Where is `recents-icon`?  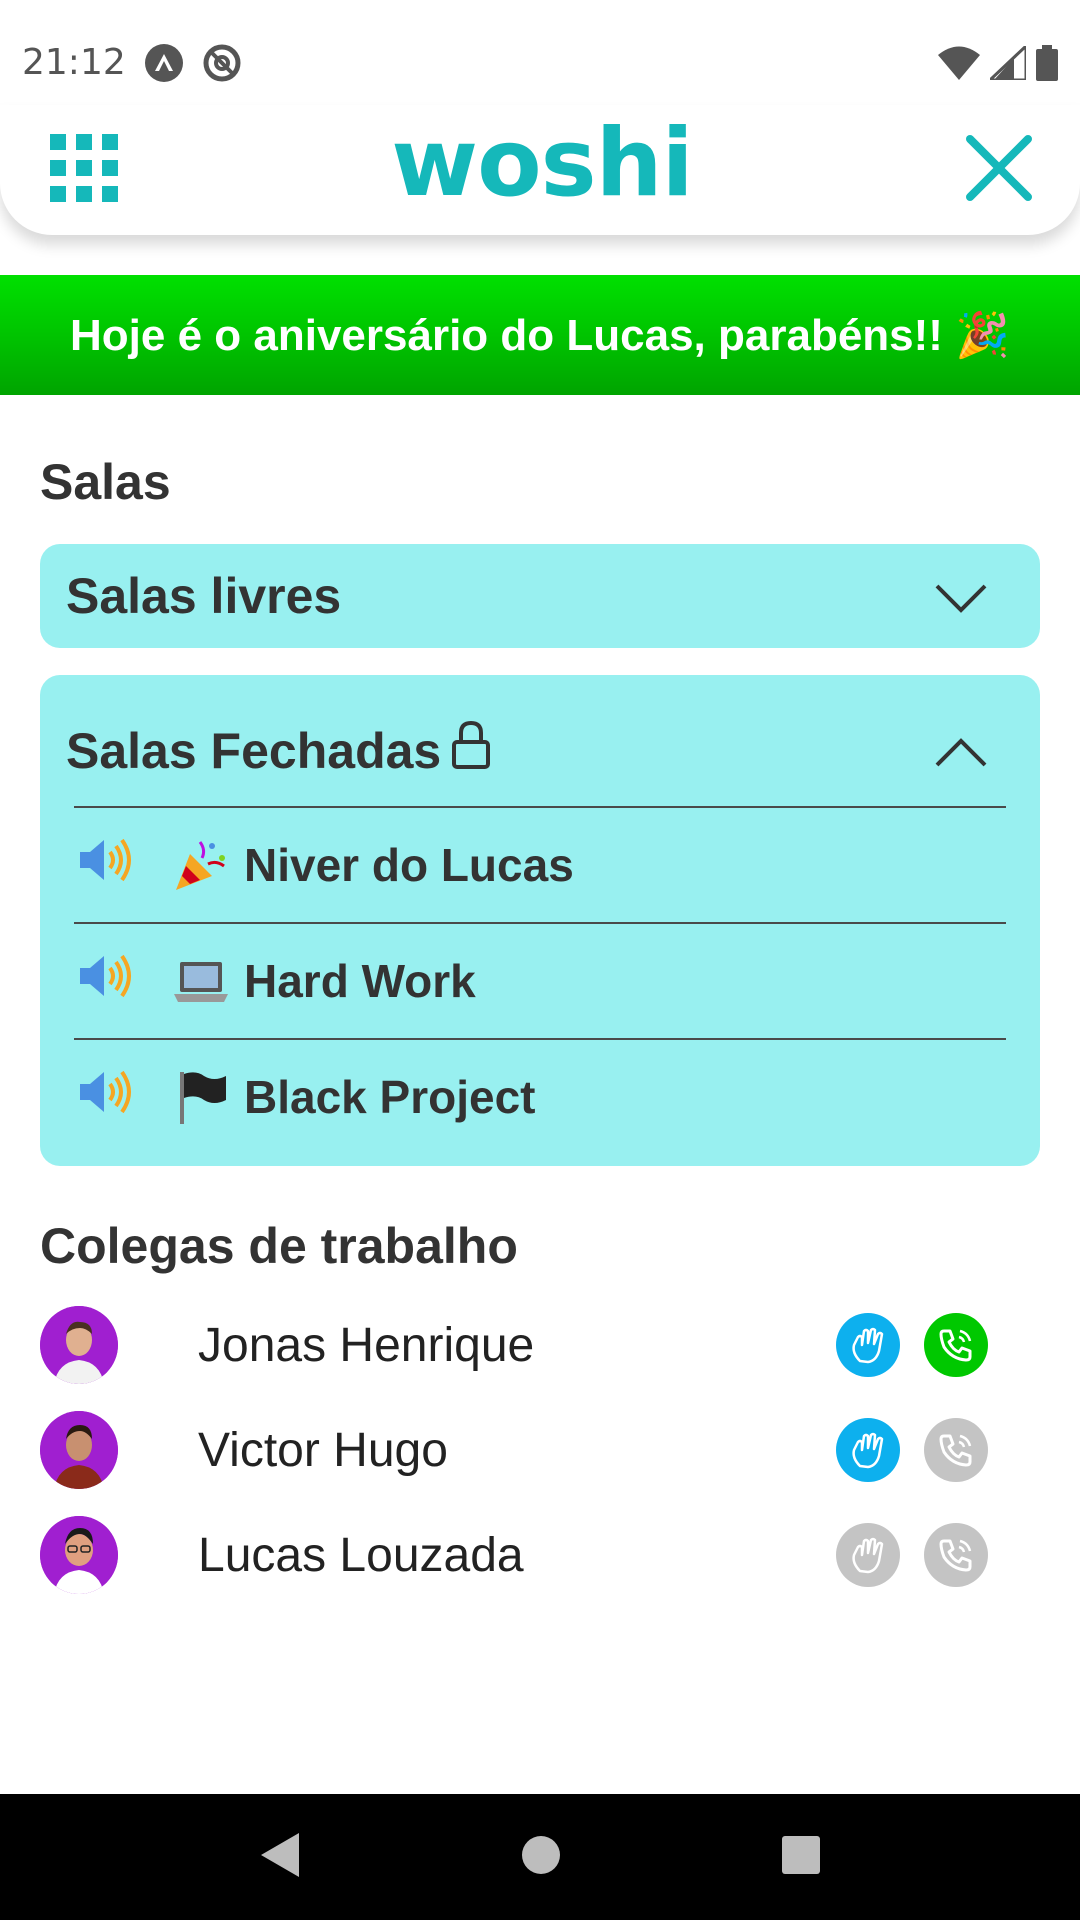 recents-icon is located at coordinates (801, 1857).